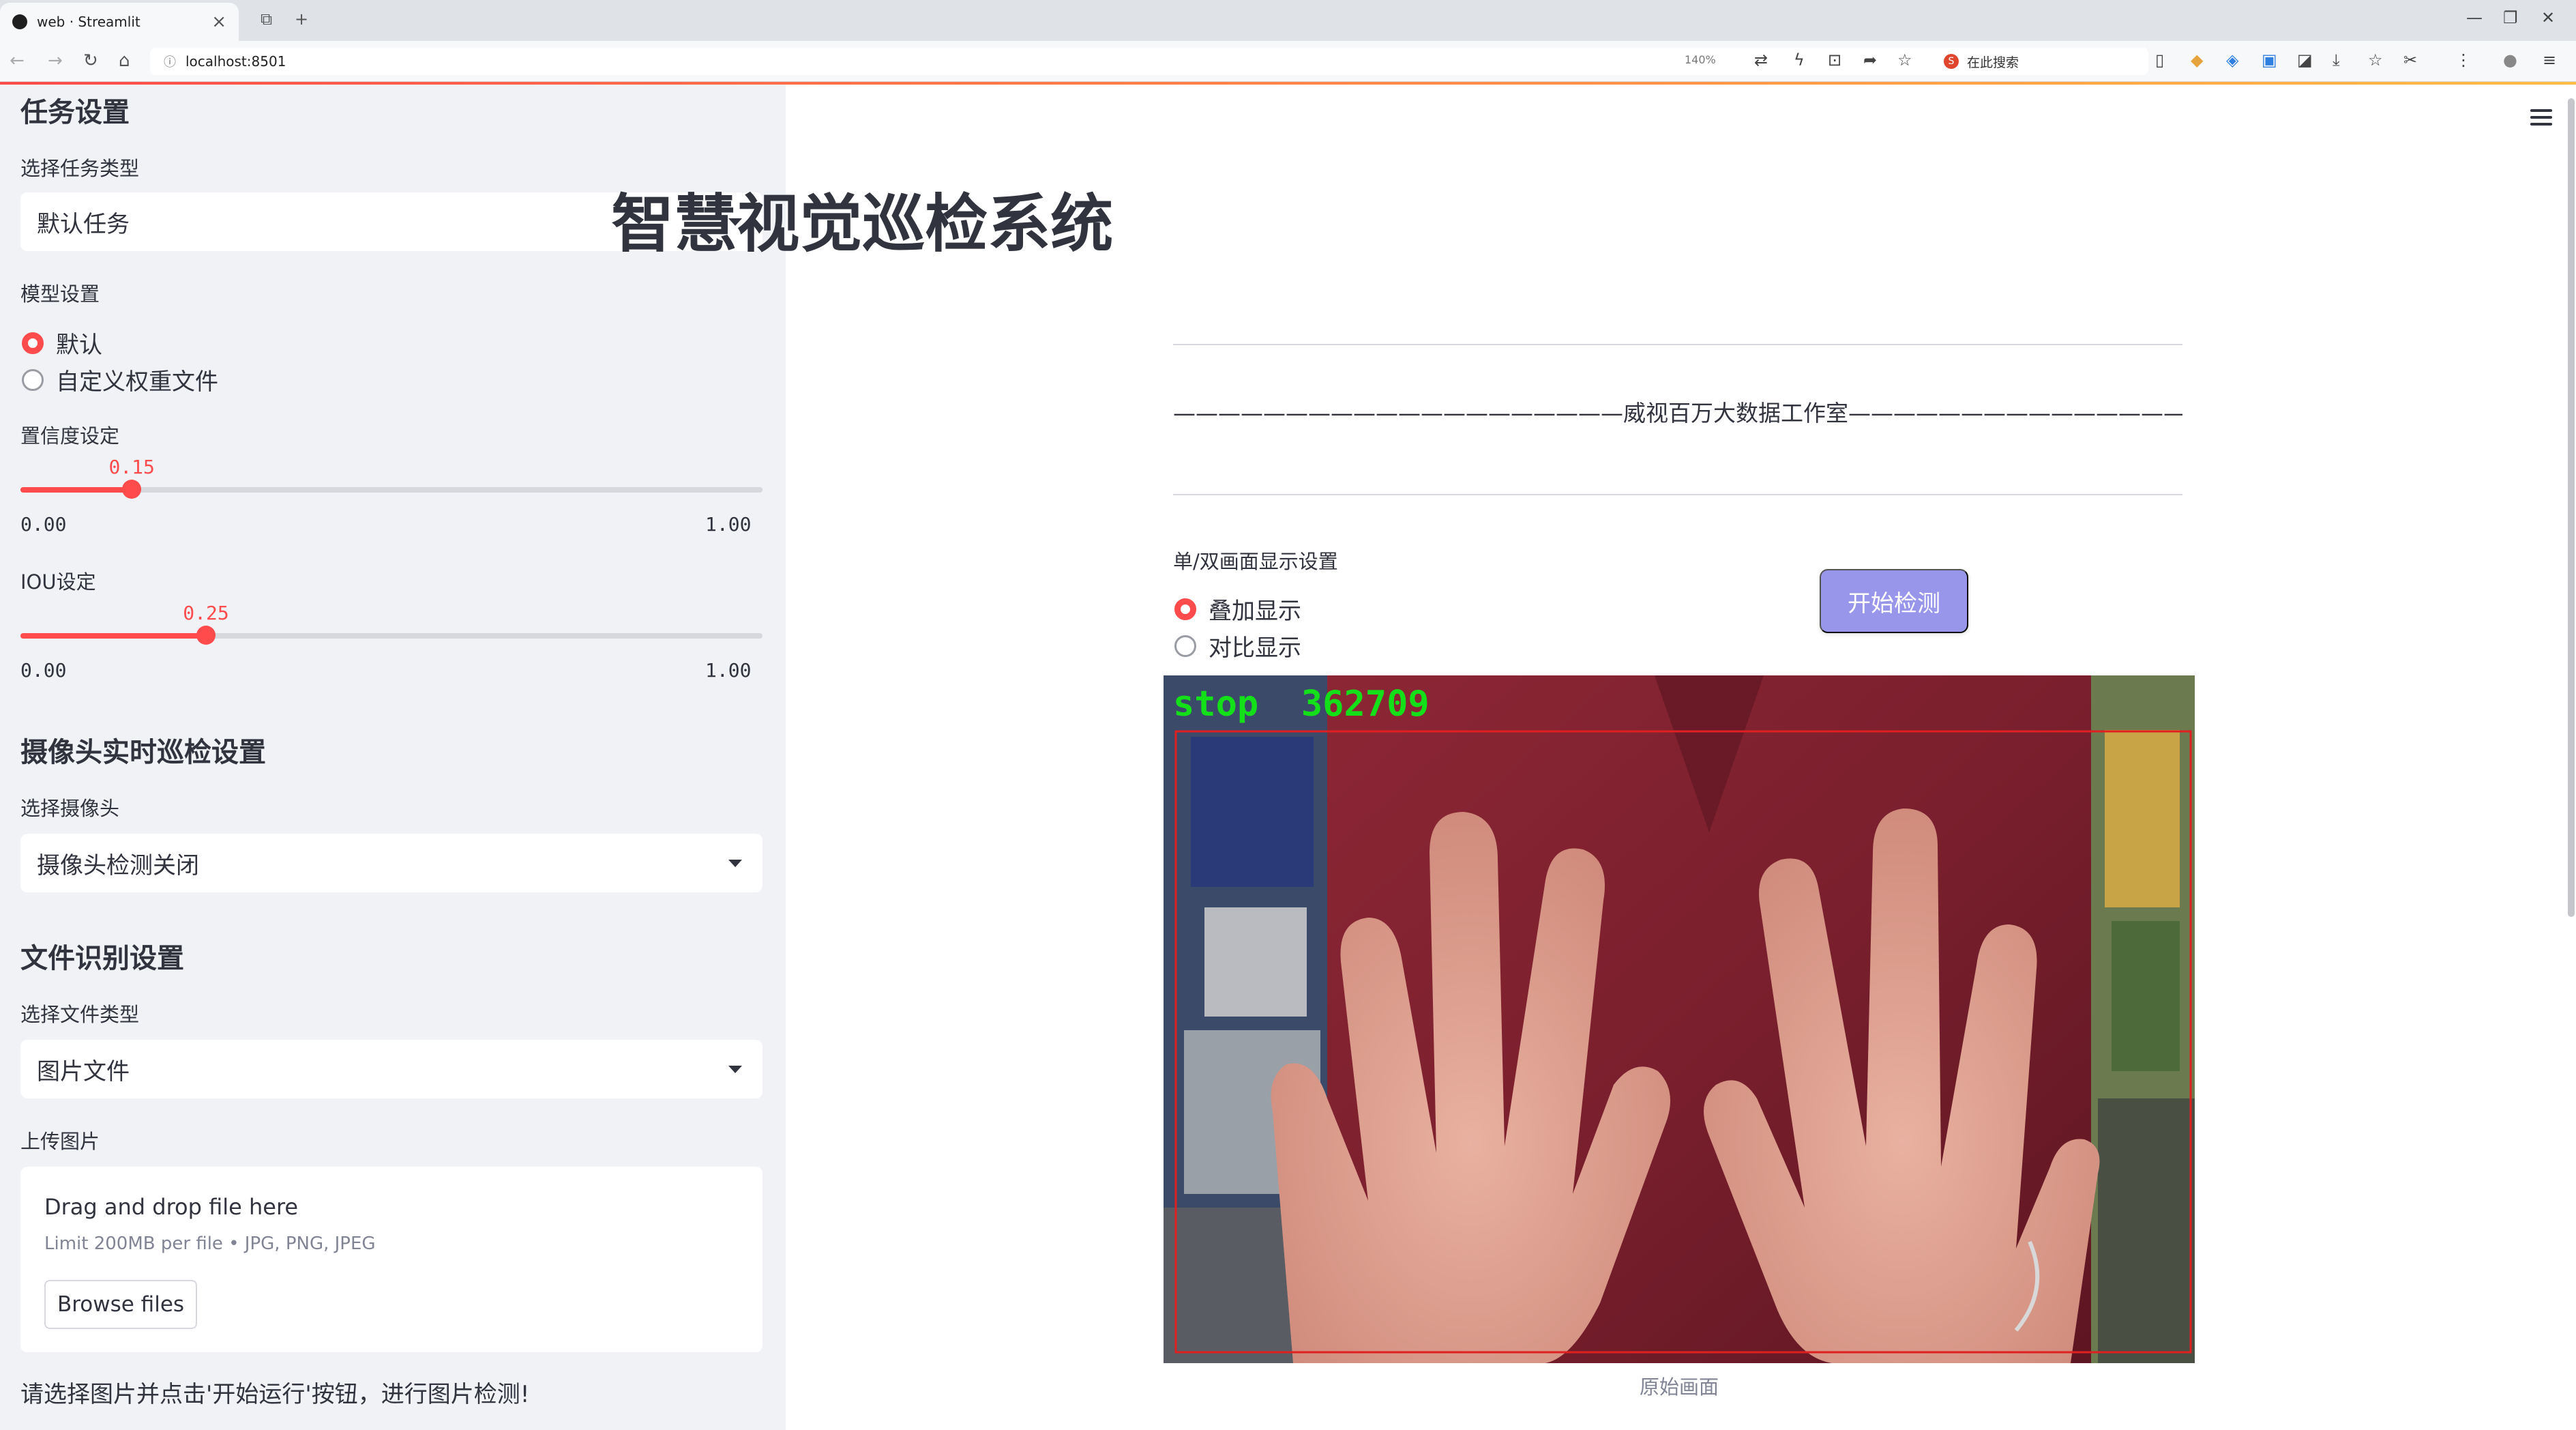 This screenshot has width=2576, height=1430. What do you see at coordinates (90, 60) in the screenshot?
I see `reload-icon: ↻` at bounding box center [90, 60].